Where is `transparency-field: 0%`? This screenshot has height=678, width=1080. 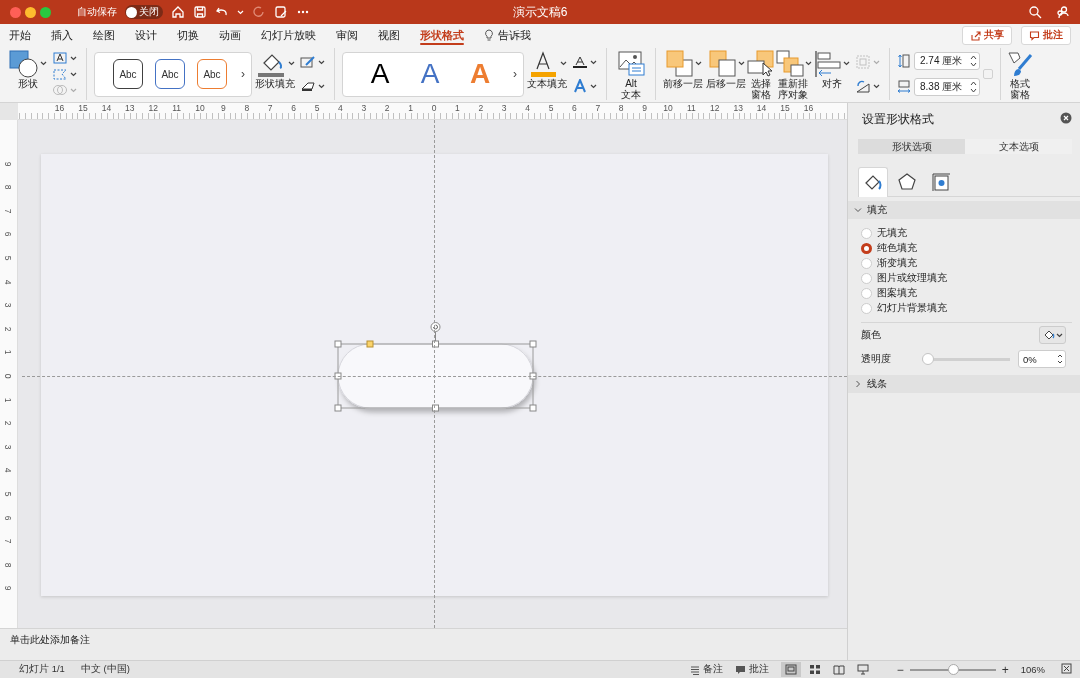
transparency-field: 0% is located at coordinates (1042, 359).